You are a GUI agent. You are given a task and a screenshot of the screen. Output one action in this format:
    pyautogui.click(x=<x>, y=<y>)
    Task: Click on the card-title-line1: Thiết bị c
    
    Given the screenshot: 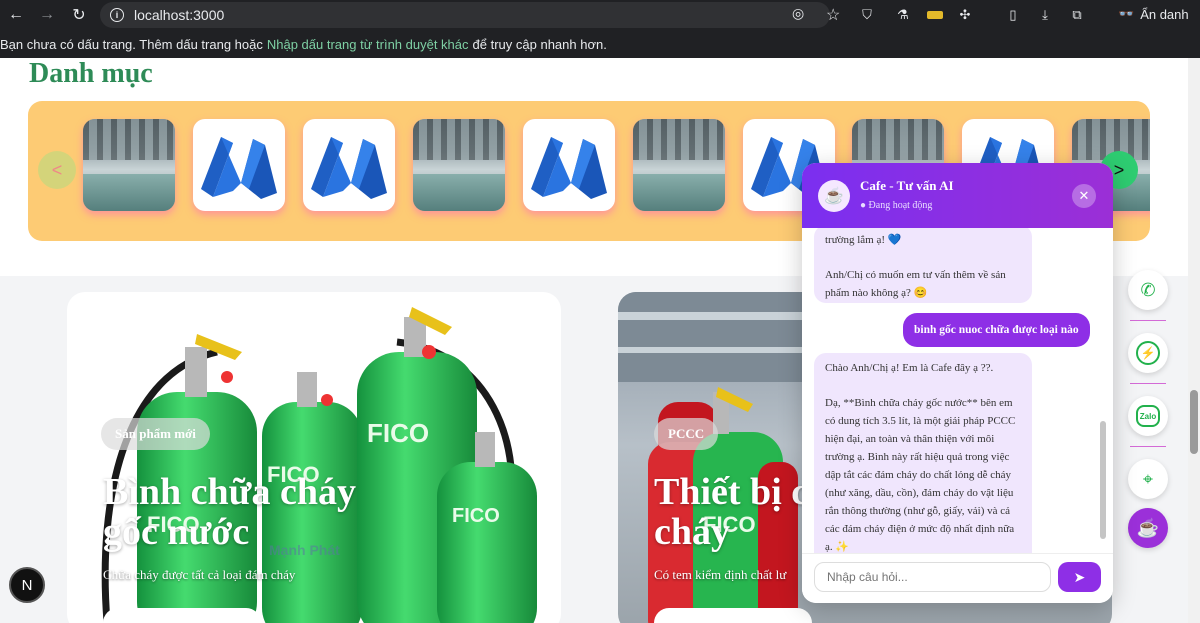 What is the action you would take?
    pyautogui.click(x=731, y=492)
    